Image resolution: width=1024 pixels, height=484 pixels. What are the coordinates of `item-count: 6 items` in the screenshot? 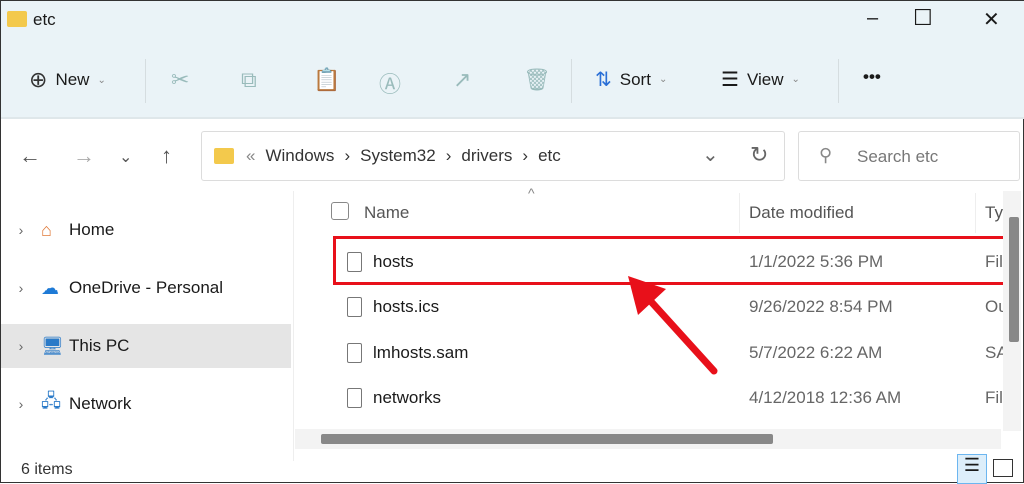 It's located at (47, 469).